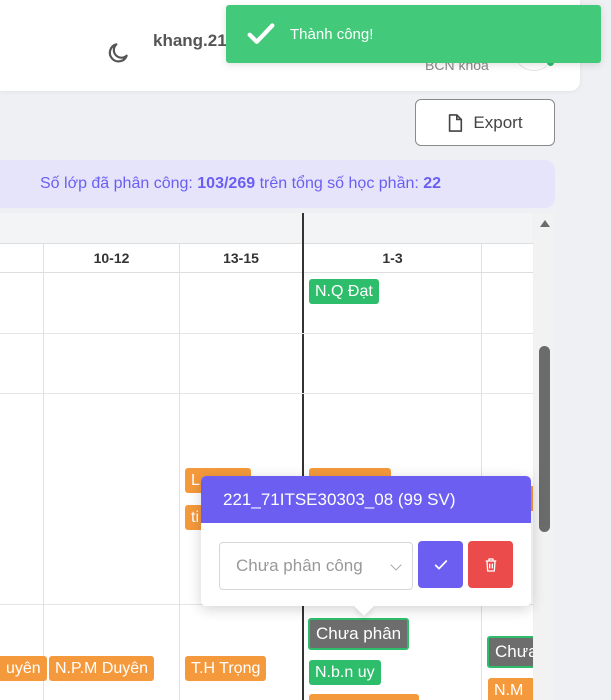 Image resolution: width=611 pixels, height=700 pixels. Describe the element at coordinates (299, 565) in the screenshot. I see `select-placeholder: Chưa phân công` at that location.